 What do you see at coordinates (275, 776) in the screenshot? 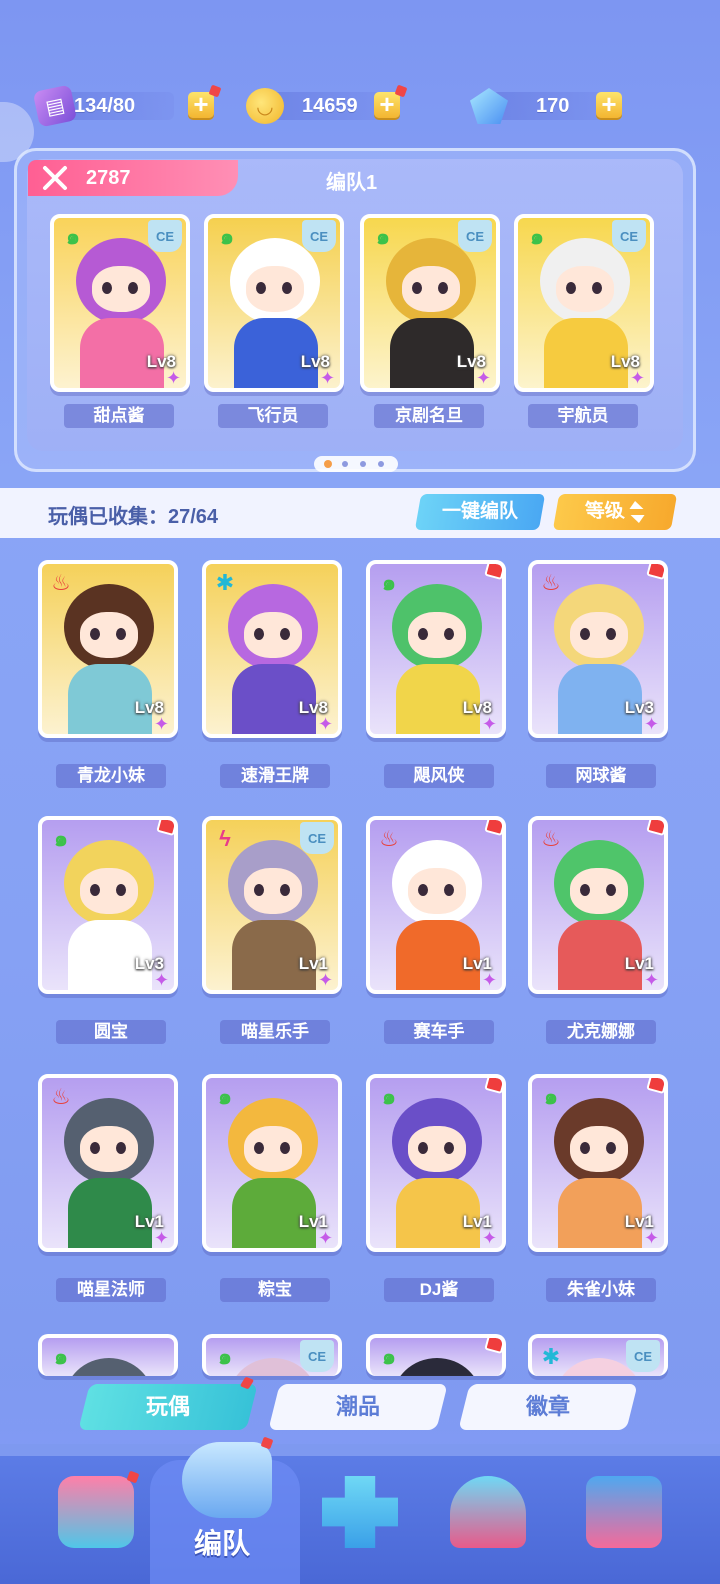
I see `doll-name: 速滑王牌` at bounding box center [275, 776].